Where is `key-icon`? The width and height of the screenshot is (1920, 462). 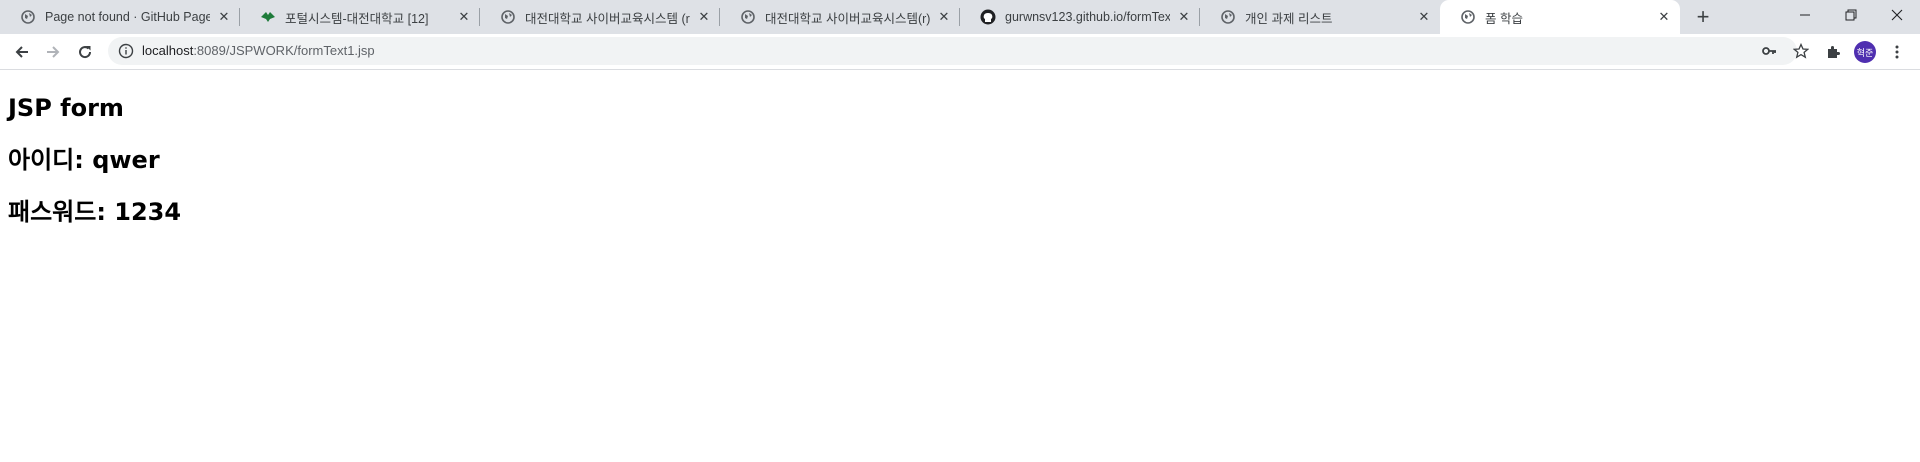
key-icon is located at coordinates (1769, 51).